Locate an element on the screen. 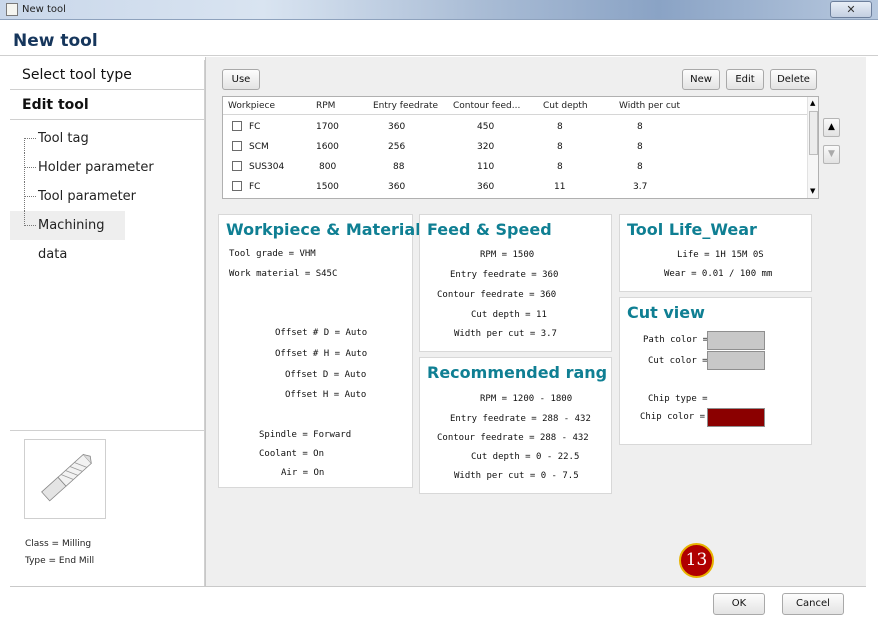  tree-item-machining-data: Machining data is located at coordinates (67, 236).